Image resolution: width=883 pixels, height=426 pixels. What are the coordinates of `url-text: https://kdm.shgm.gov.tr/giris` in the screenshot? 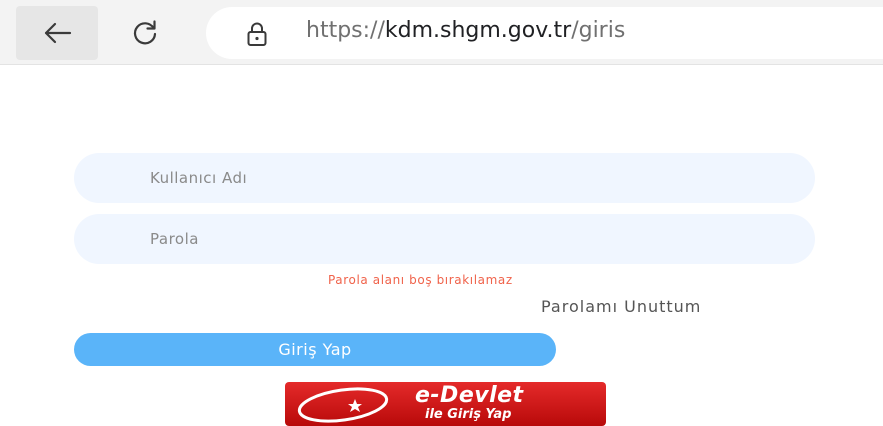 It's located at (465, 30).